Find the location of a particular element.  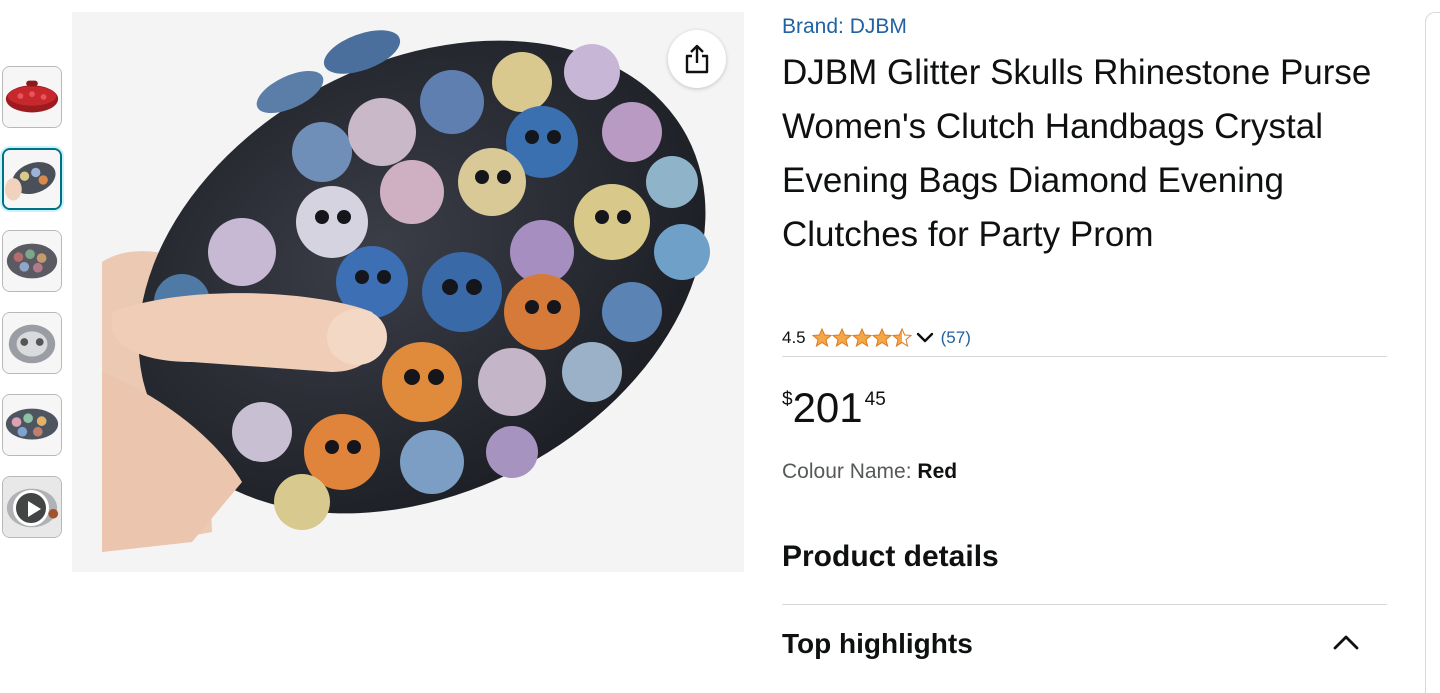

thumbnail-clutch-interior is located at coordinates (32, 343).